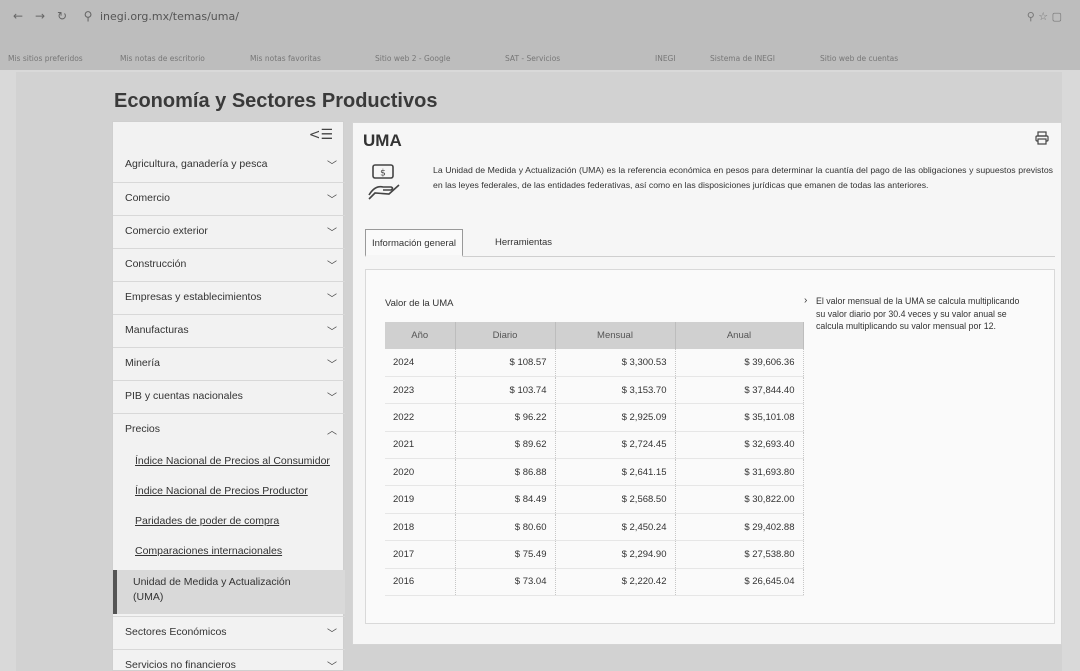  Describe the element at coordinates (229, 632) in the screenshot. I see `sidebar-item-sectores: Sectores Económicos ﹀` at that location.